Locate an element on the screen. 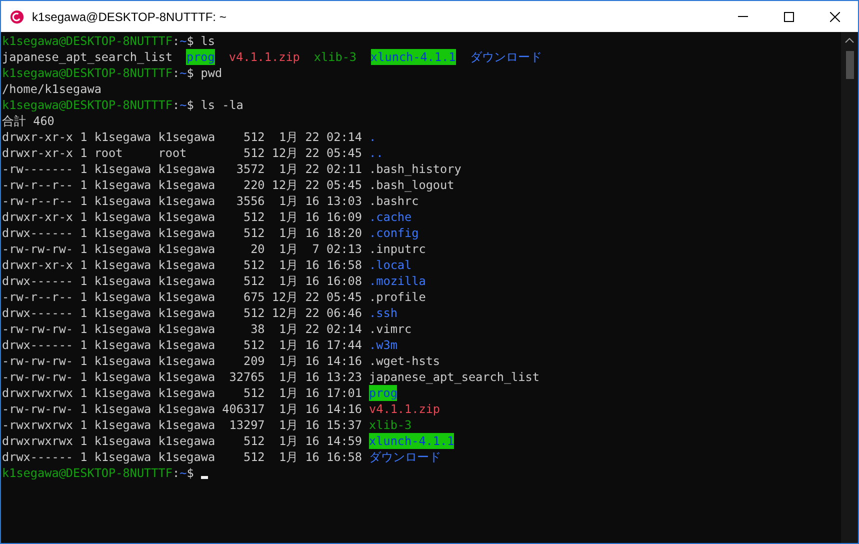 This screenshot has width=859, height=544. file-details: drwxr-xr-x 1 root root 512 12月 22 05:45 is located at coordinates (182, 153).